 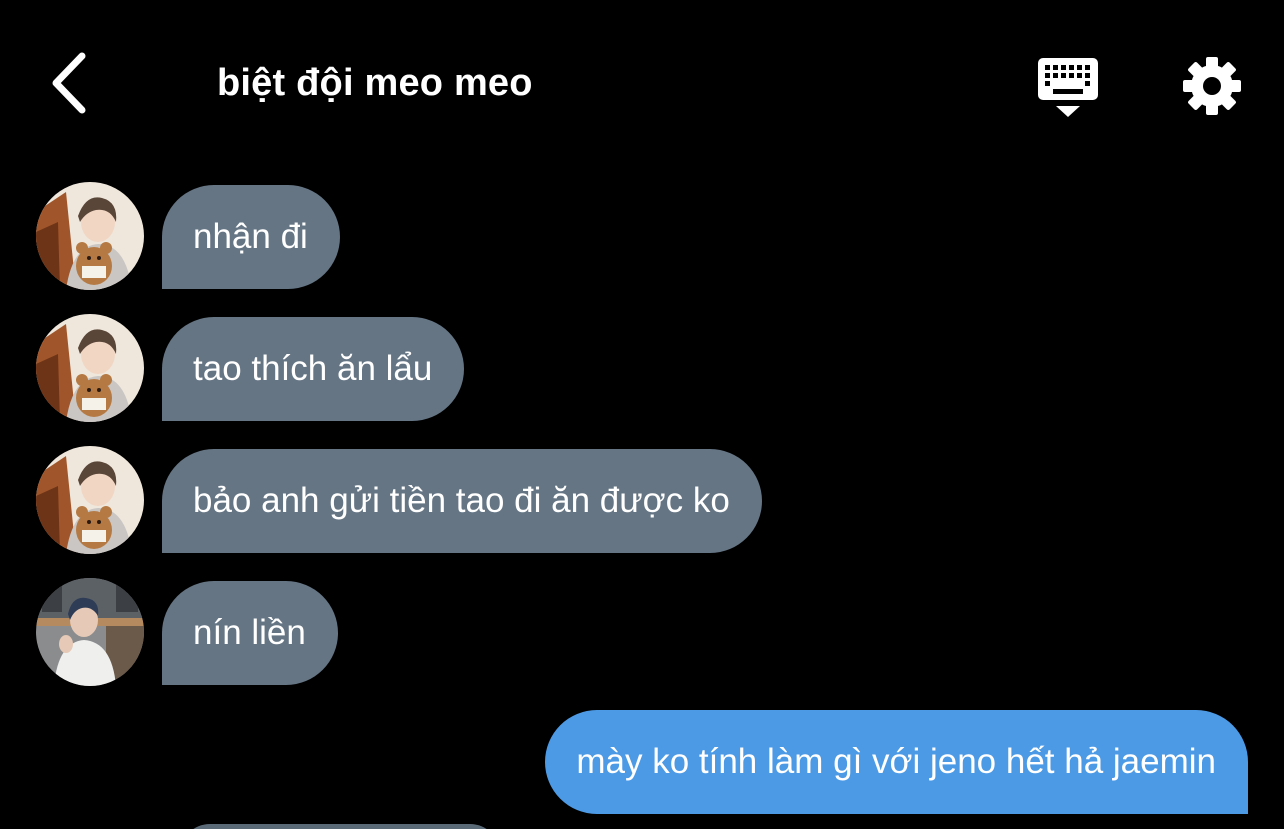 I want to click on keyboard-hide-icon, so click(x=1068, y=91).